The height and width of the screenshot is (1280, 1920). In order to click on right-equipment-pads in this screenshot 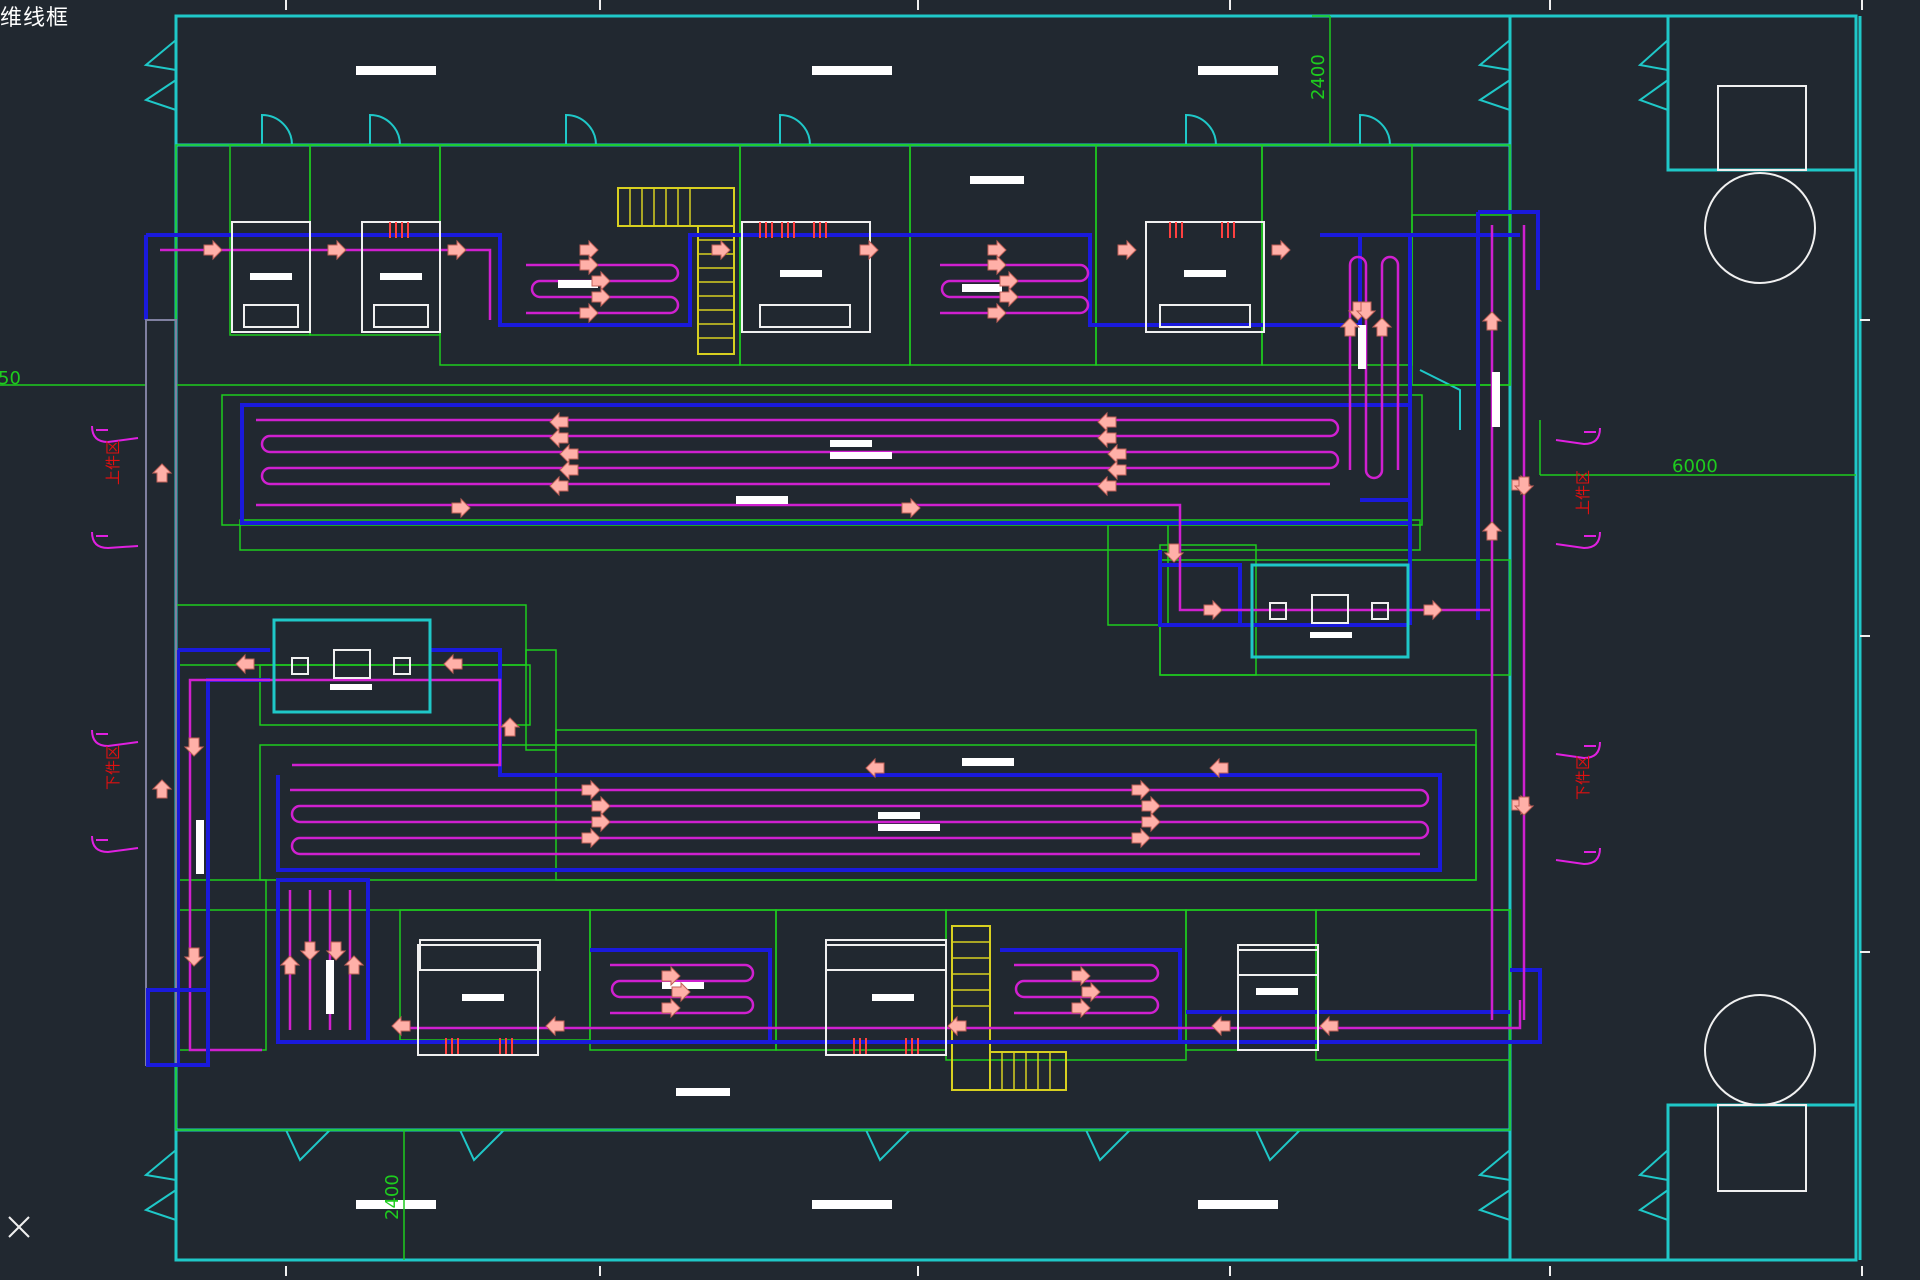, I will do `click(1762, 638)`.